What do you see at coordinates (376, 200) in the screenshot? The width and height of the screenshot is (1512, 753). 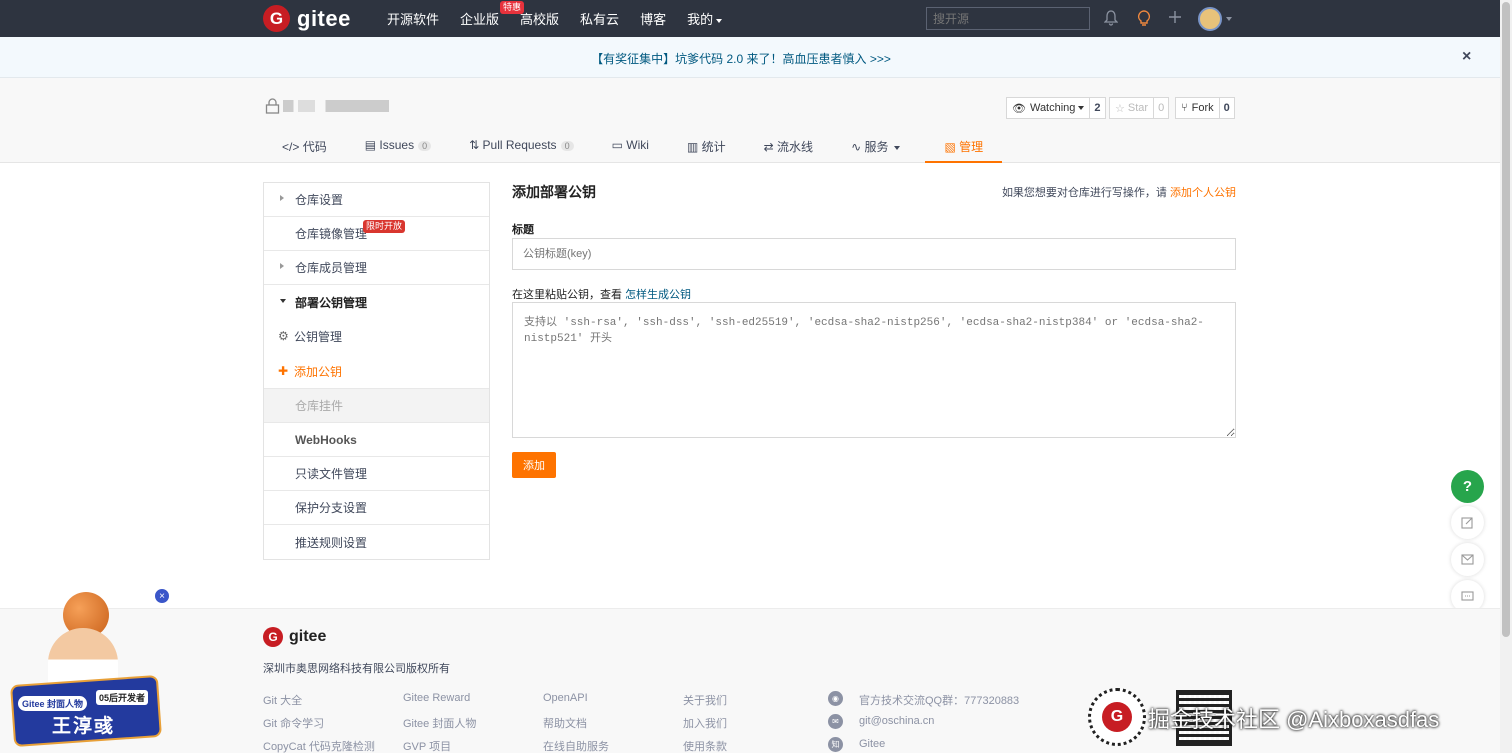 I see `sidebar-item-repo-settings: 仓库设置` at bounding box center [376, 200].